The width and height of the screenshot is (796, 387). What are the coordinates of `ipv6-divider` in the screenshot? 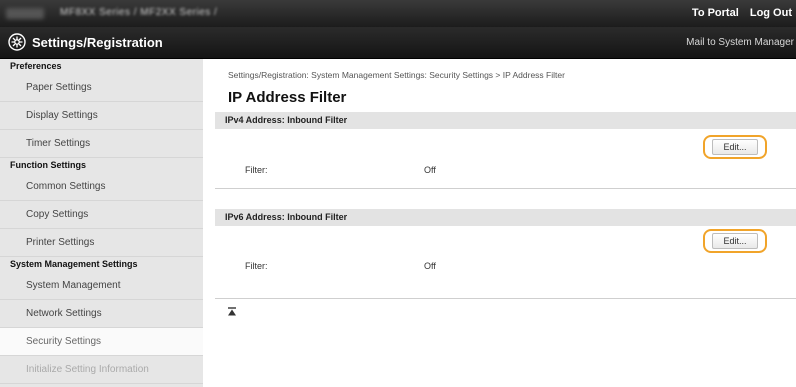 It's located at (505, 298).